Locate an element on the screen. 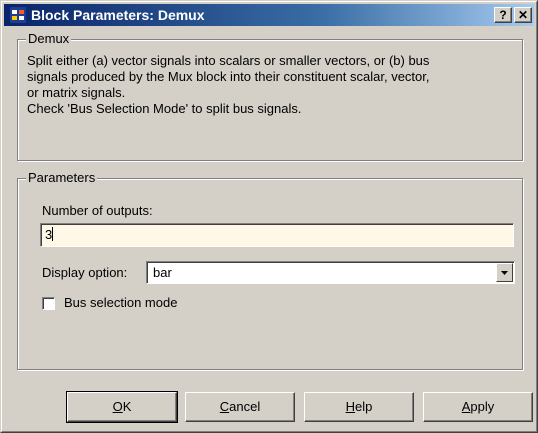 Image resolution: width=538 pixels, height=433 pixels. display-option-value: bar is located at coordinates (162, 272).